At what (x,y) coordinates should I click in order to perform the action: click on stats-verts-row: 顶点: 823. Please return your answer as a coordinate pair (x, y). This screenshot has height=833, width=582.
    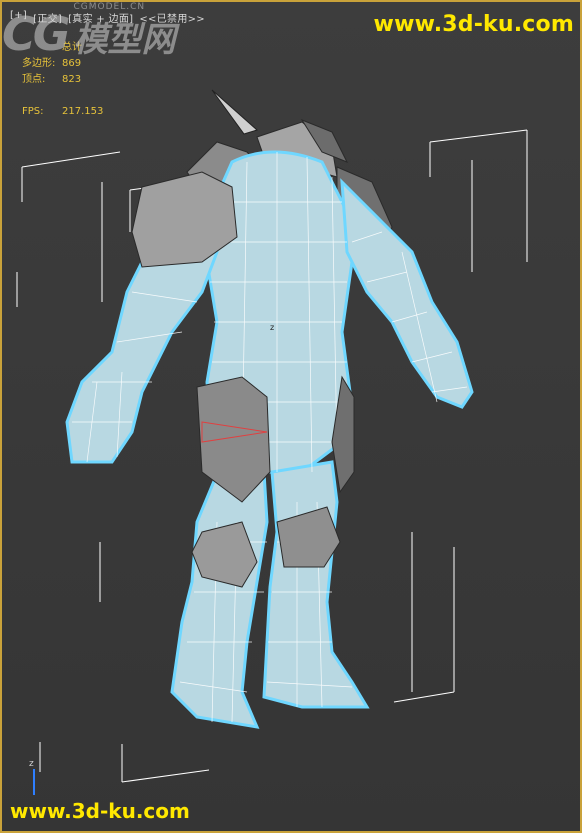
    Looking at the image, I should click on (62, 80).